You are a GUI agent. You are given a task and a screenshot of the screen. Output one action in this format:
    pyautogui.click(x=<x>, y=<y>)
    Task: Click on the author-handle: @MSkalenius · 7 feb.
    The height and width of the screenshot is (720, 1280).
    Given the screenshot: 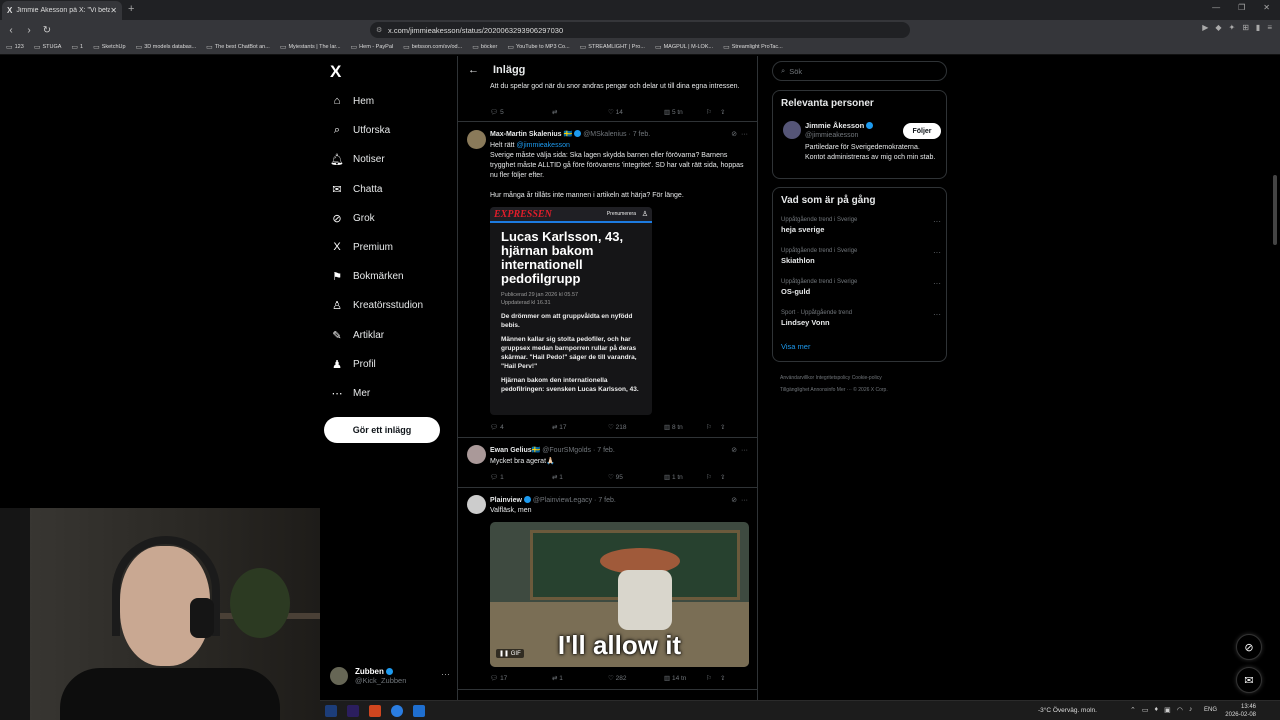 What is the action you would take?
    pyautogui.click(x=616, y=134)
    